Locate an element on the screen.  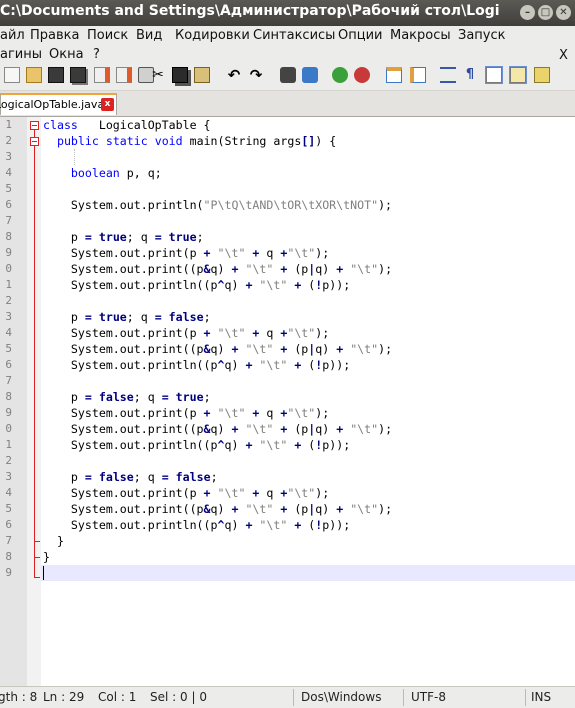
code-line: p = false; q = true; is located at coordinates (127, 397).